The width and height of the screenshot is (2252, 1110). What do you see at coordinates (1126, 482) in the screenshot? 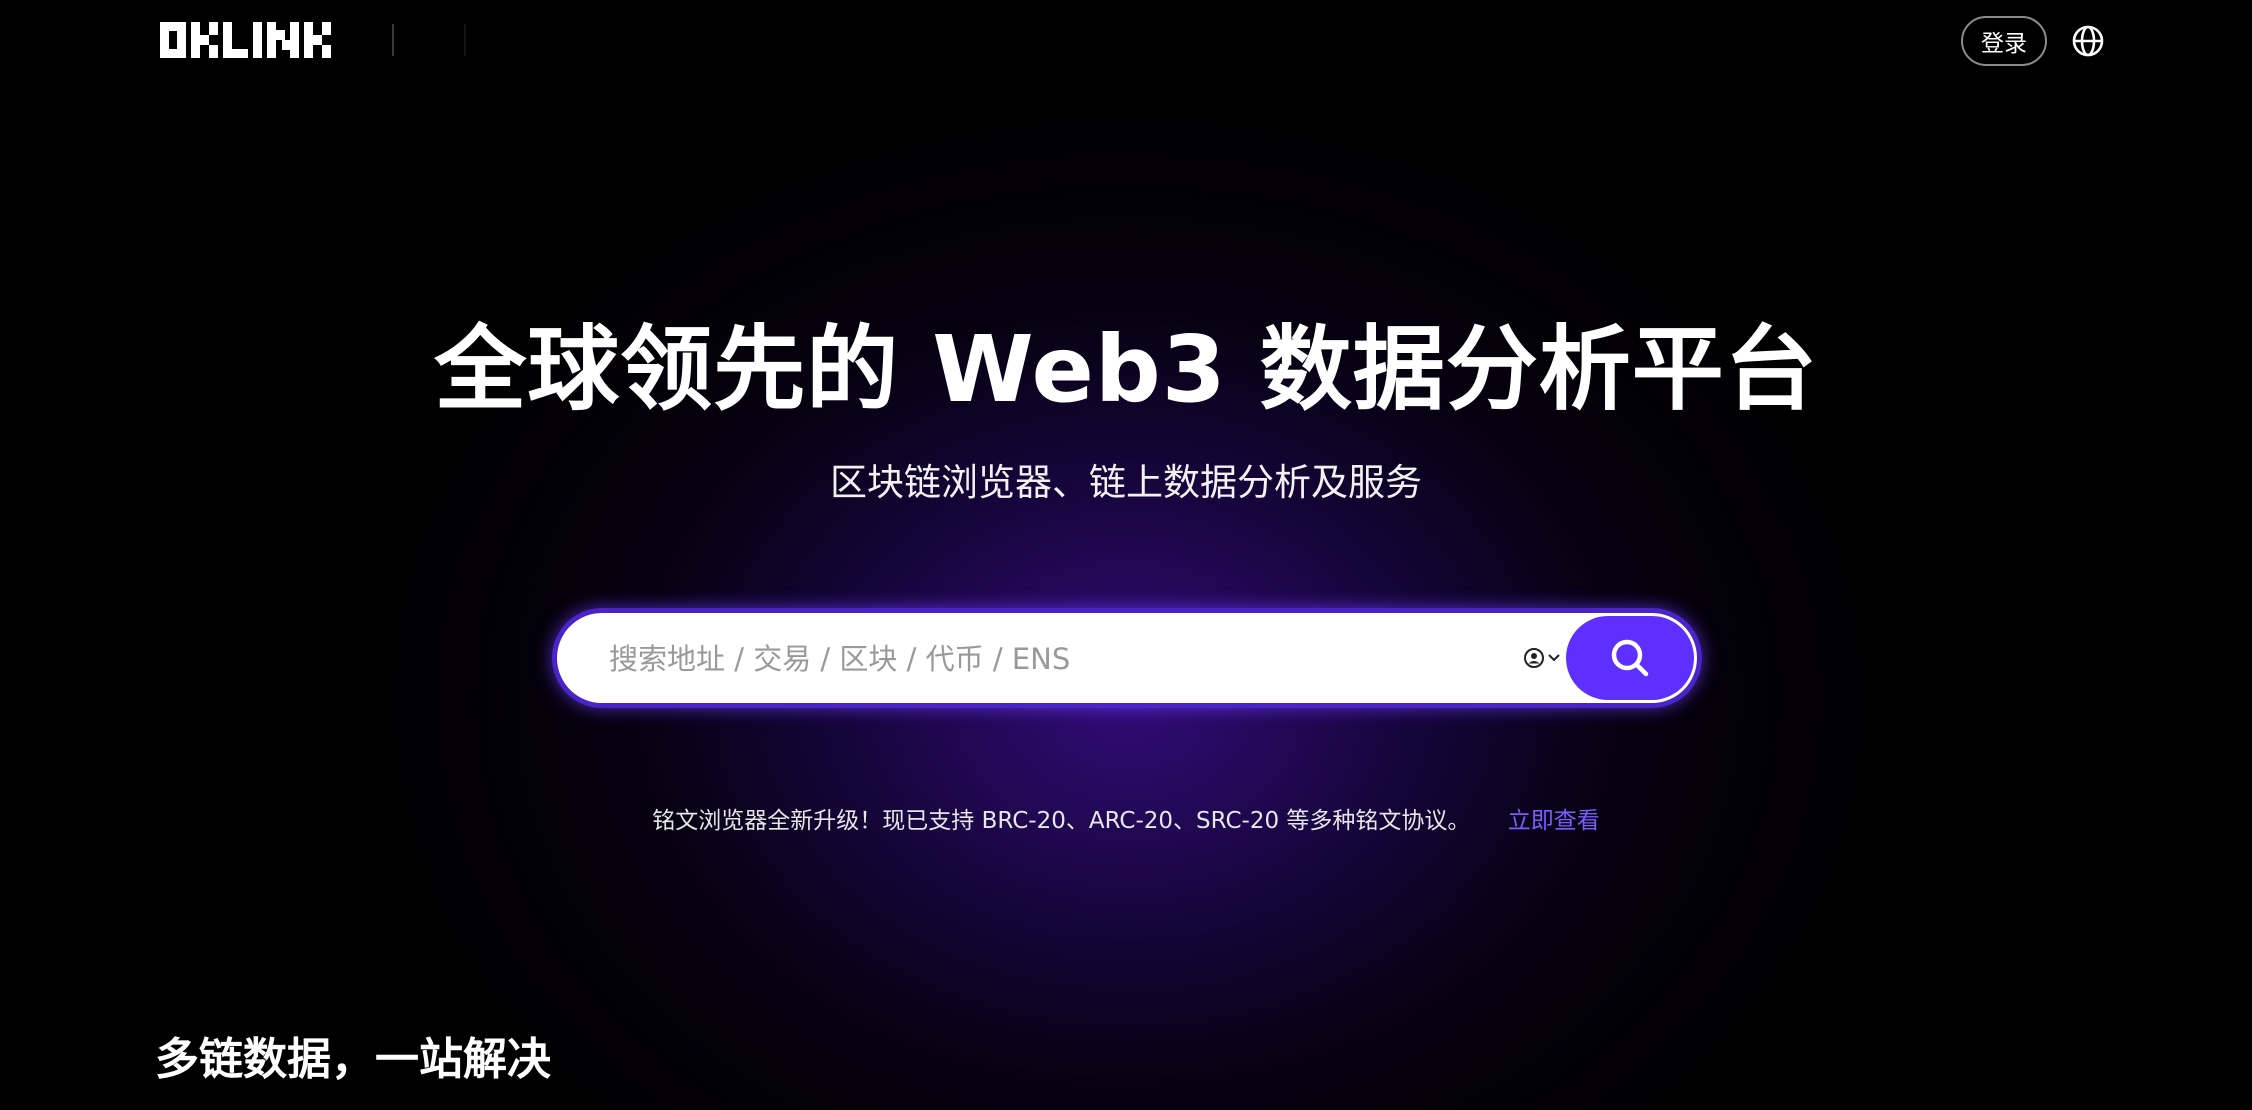
I see `hero-subtitle: 区块链浏览器、链上数据分析及服务` at bounding box center [1126, 482].